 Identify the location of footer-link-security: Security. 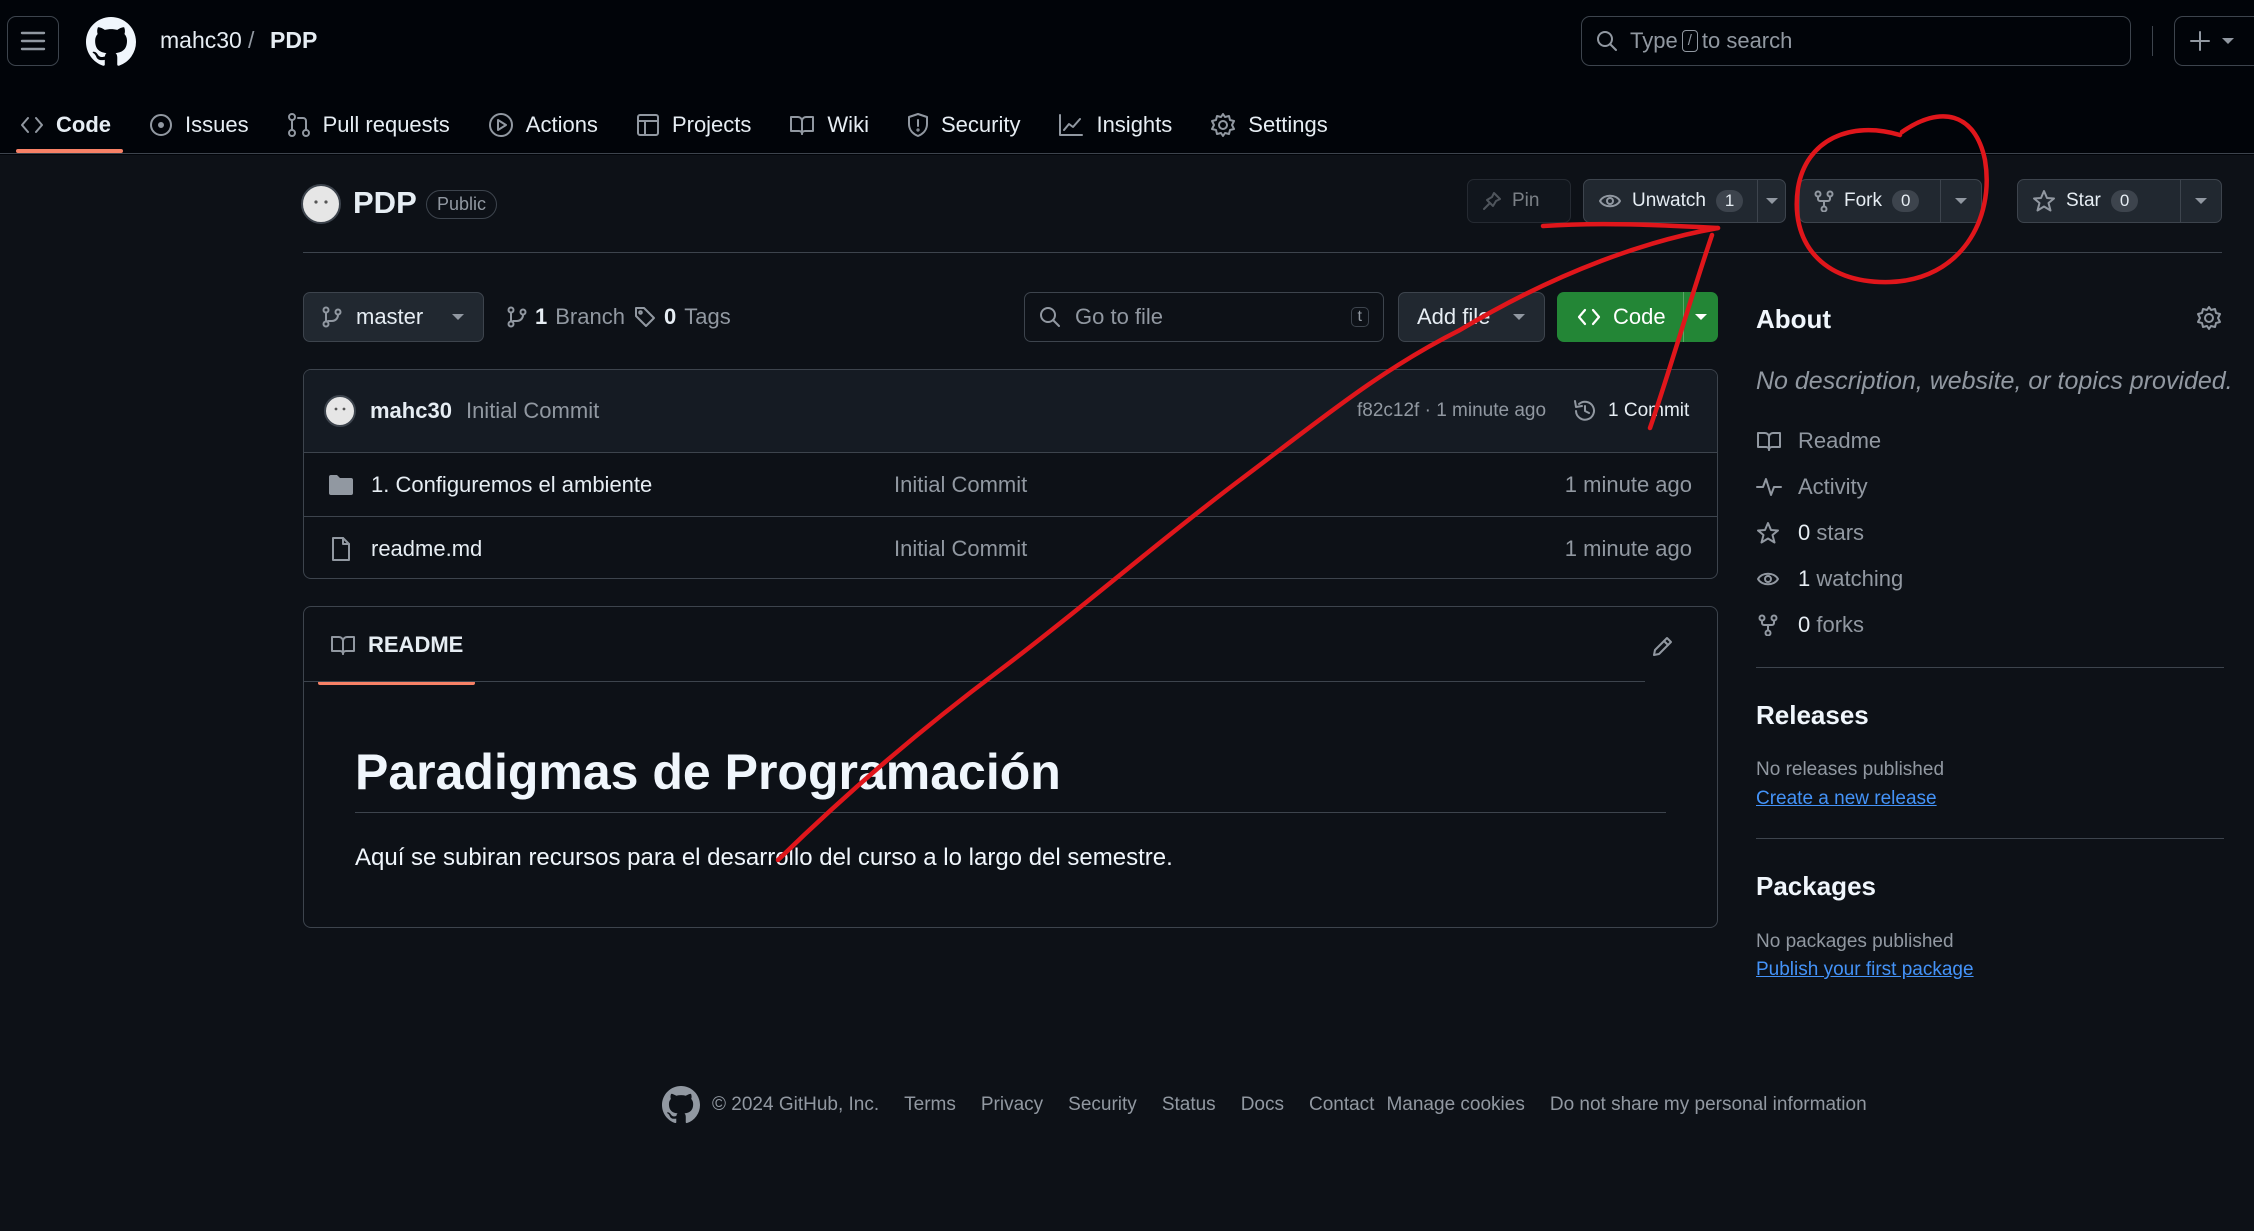
(1102, 1105).